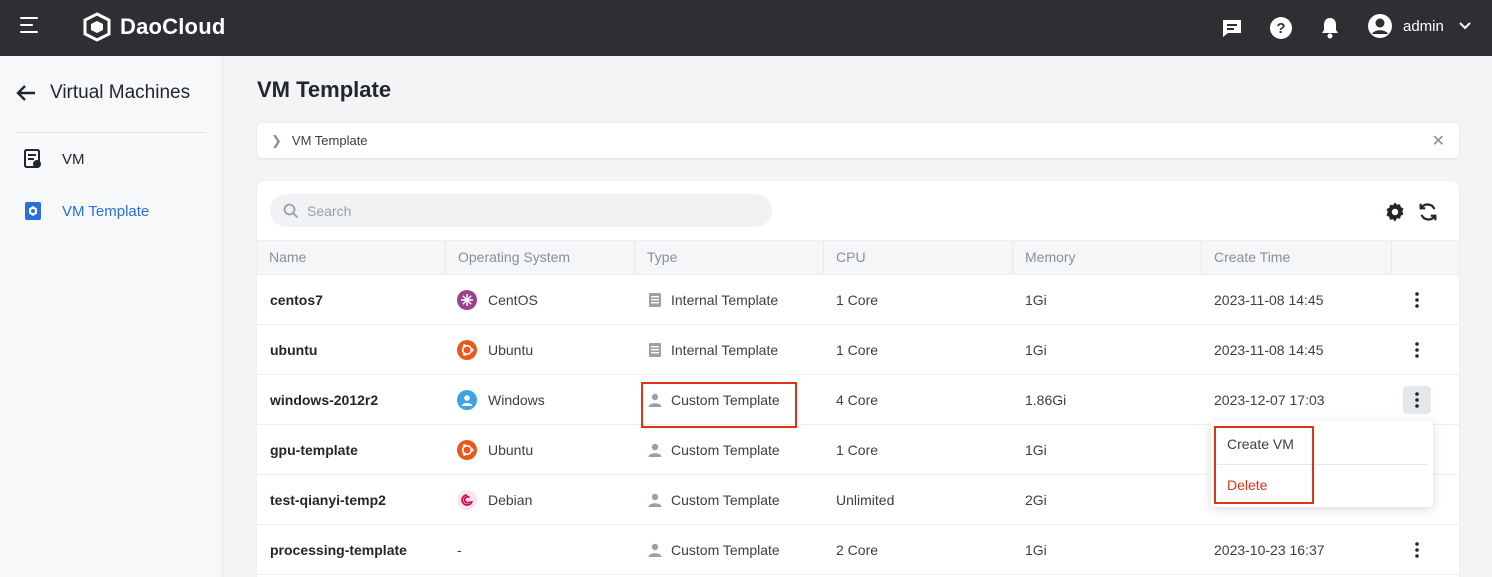 The height and width of the screenshot is (577, 1492). I want to click on sidebar-item-label: VM Template, so click(106, 211).